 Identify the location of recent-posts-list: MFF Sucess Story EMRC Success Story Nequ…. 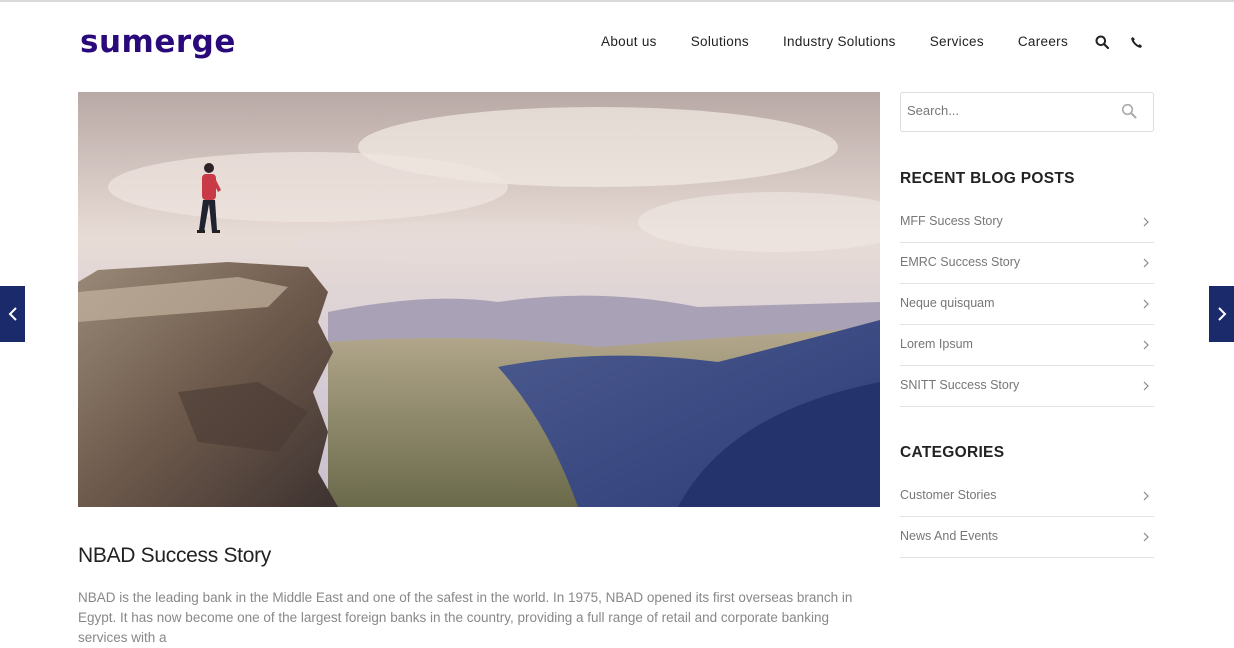
(1027, 304).